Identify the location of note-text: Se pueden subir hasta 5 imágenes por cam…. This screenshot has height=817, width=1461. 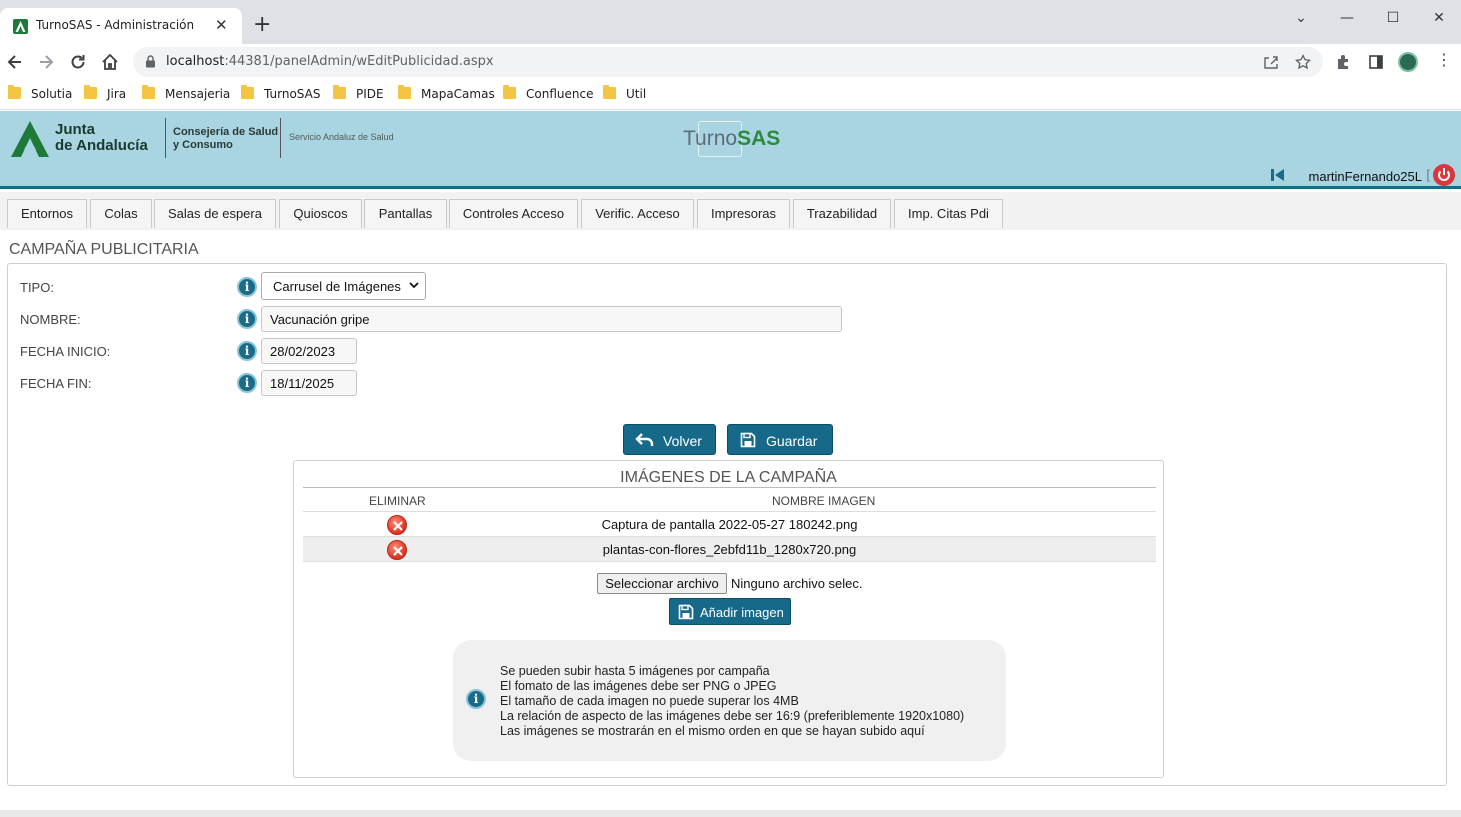
(732, 701).